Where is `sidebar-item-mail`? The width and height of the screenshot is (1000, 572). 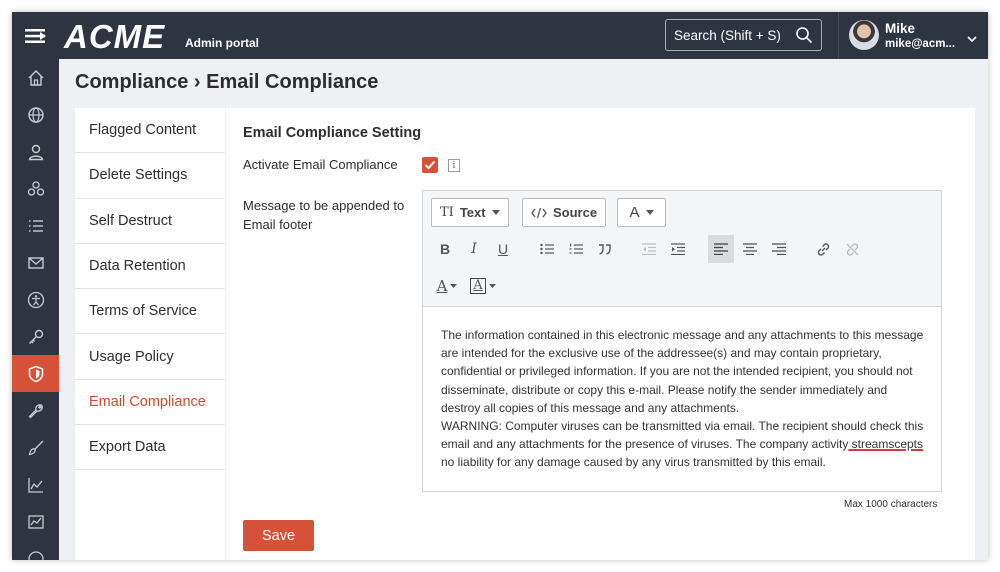
sidebar-item-mail is located at coordinates (35, 262).